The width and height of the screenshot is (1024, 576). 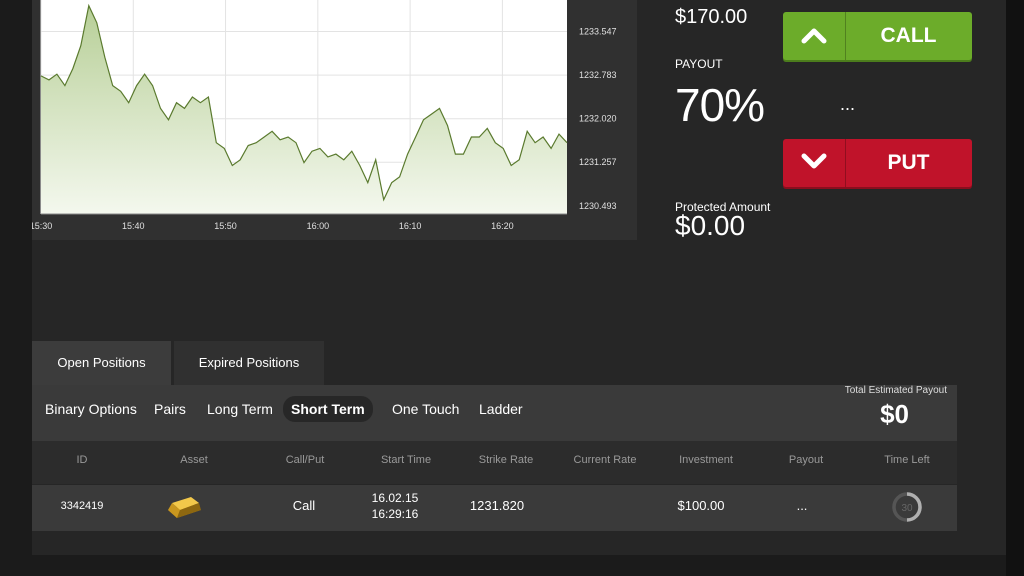 I want to click on chevron-down-icon, so click(x=814, y=161).